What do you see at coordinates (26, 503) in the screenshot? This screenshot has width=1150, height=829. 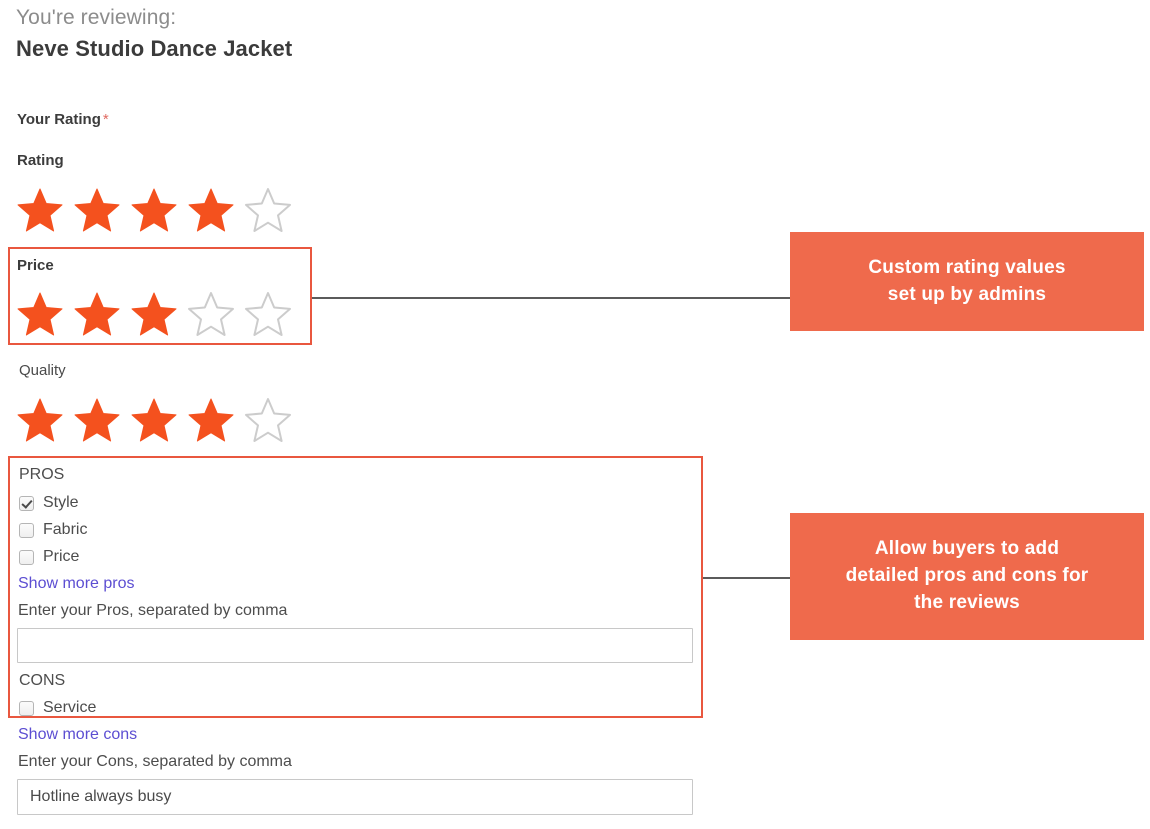 I see `checkbox-style` at bounding box center [26, 503].